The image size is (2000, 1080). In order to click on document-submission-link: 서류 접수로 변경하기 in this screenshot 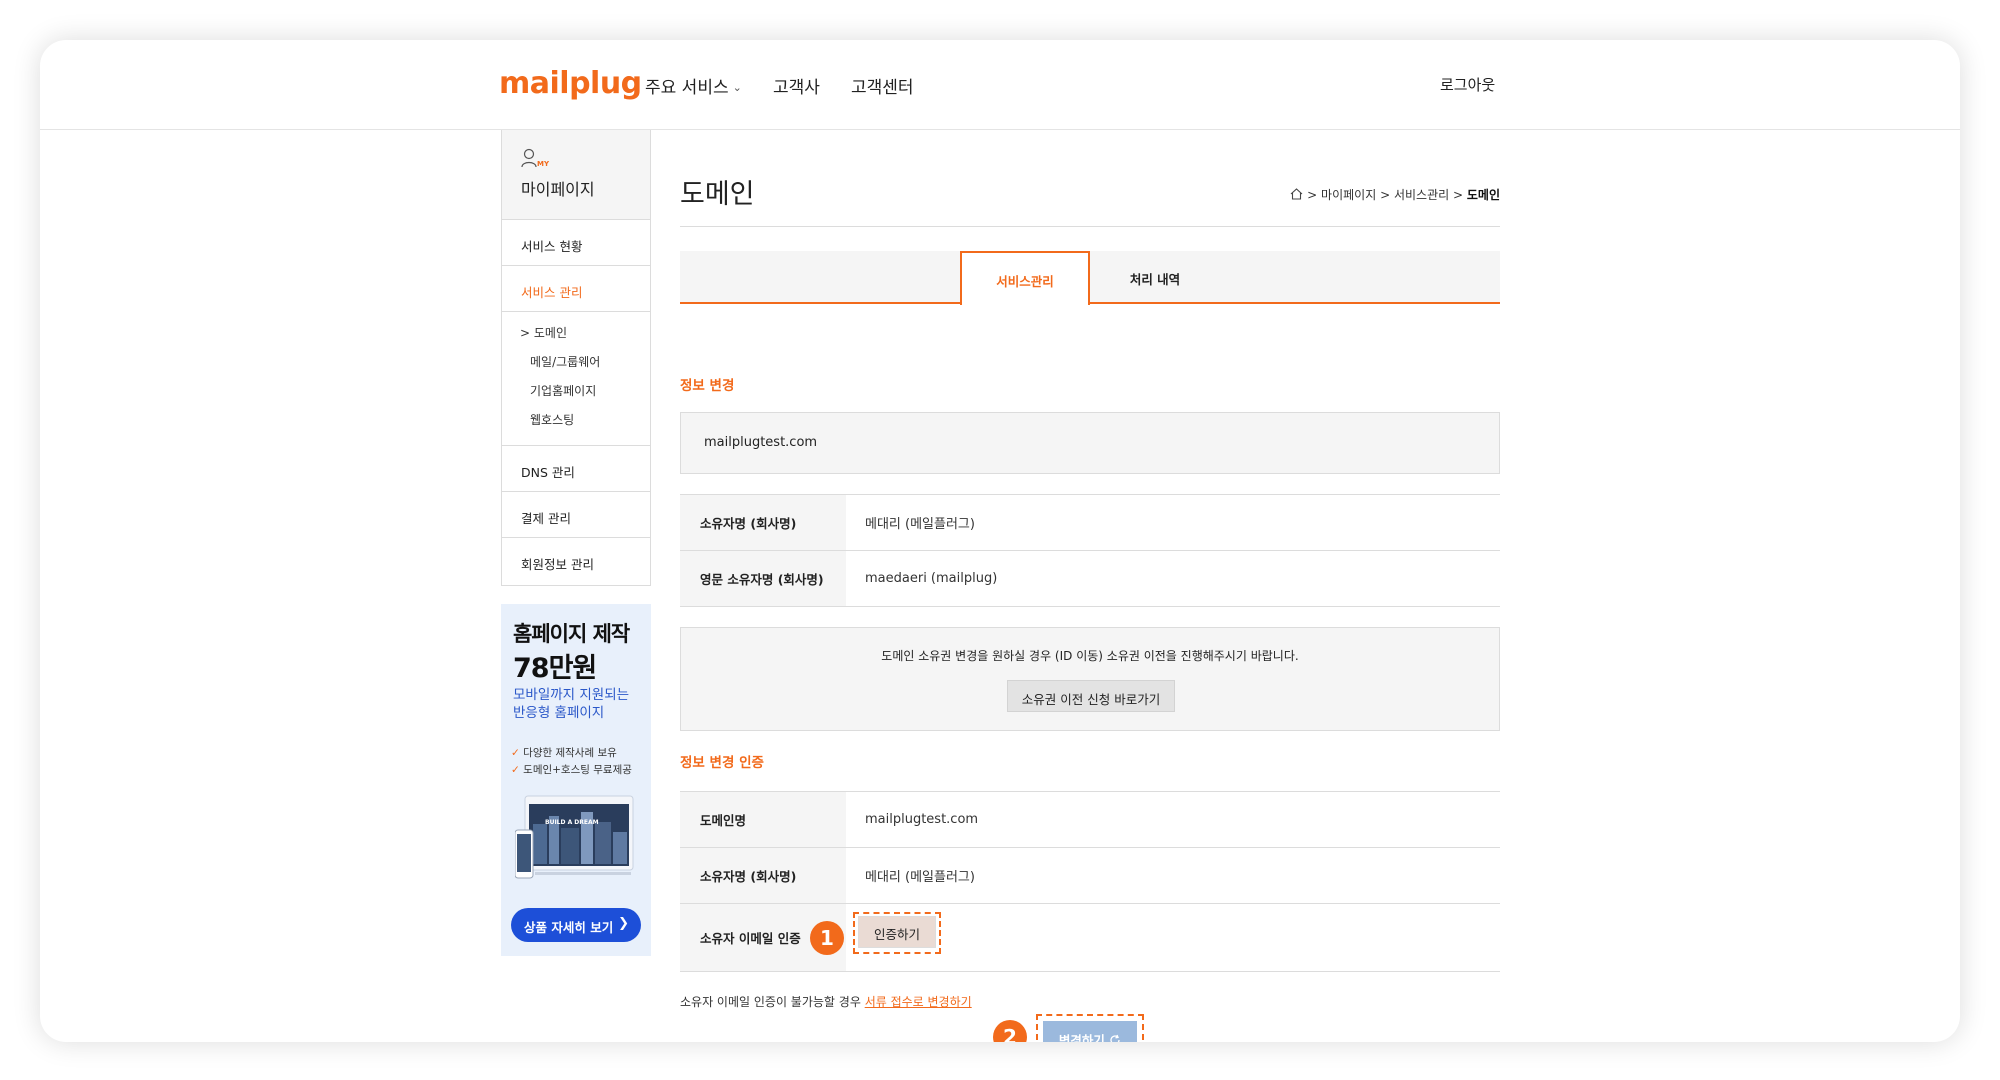, I will do `click(918, 1002)`.